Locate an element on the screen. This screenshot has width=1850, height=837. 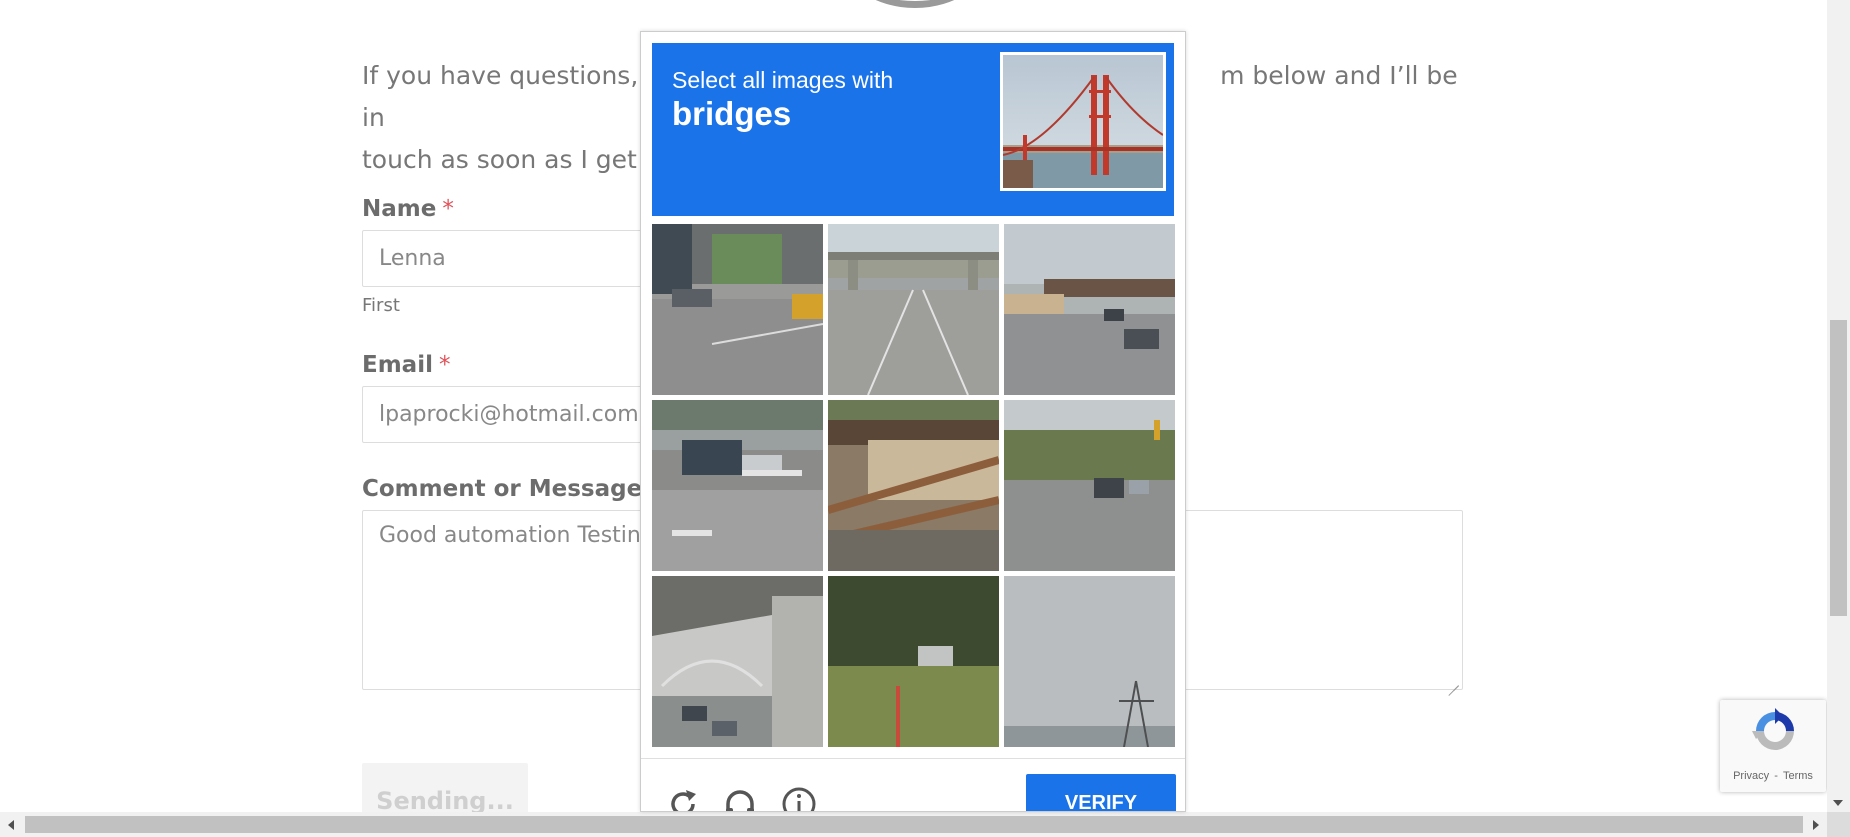
scroll-left-arrow-icon is located at coordinates (11, 825).